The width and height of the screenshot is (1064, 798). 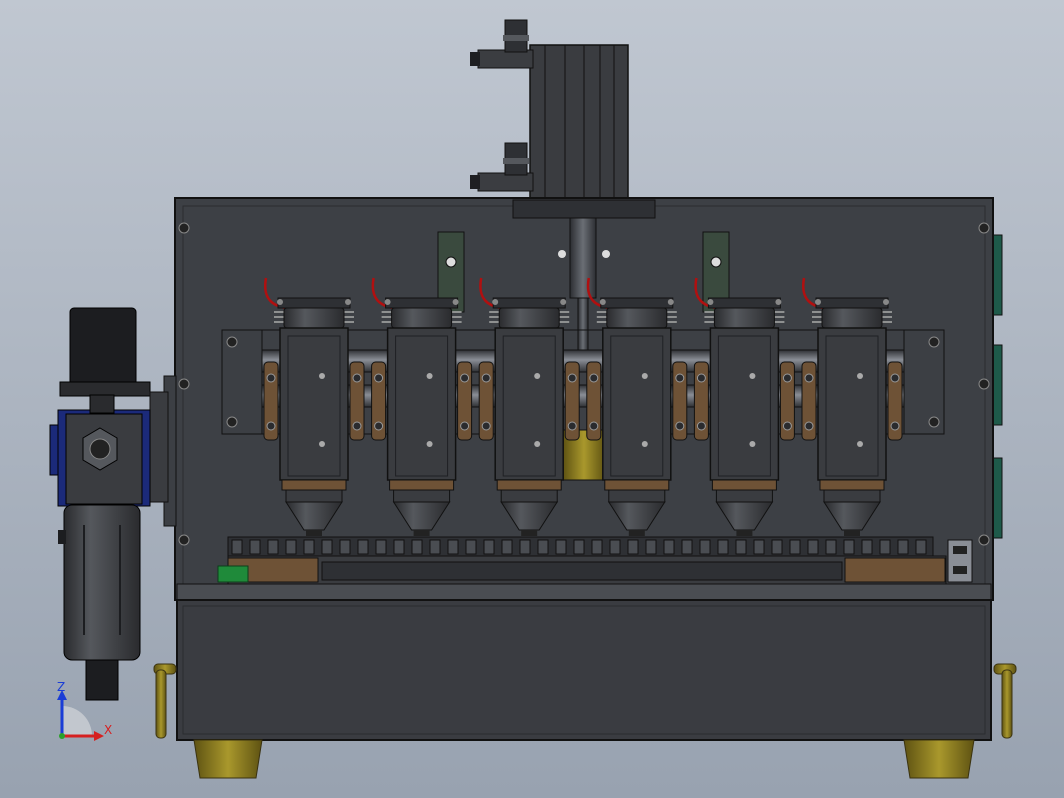 What do you see at coordinates (233, 574) in the screenshot?
I see `green-connector` at bounding box center [233, 574].